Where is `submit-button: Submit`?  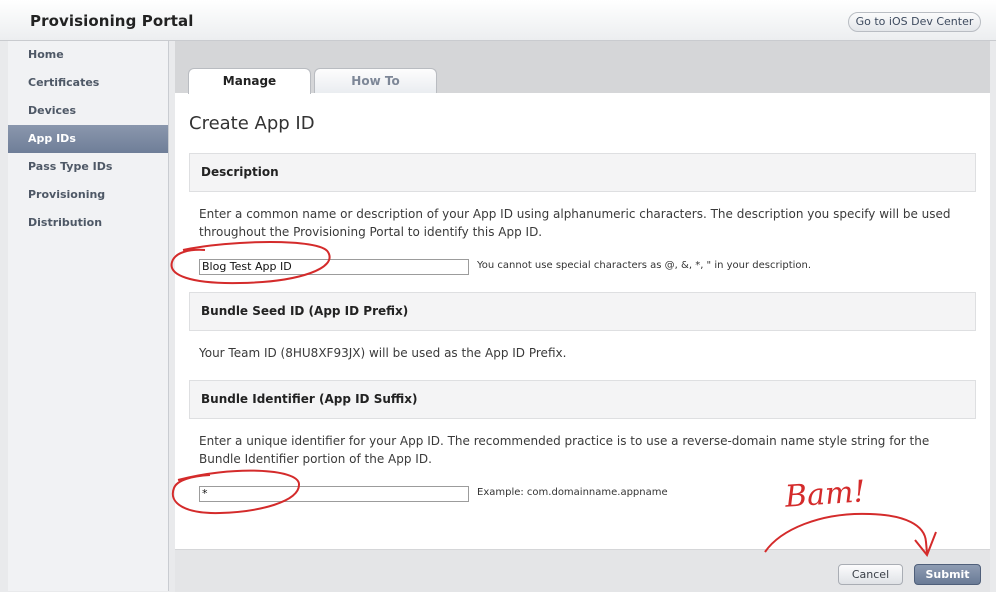
submit-button: Submit is located at coordinates (947, 574).